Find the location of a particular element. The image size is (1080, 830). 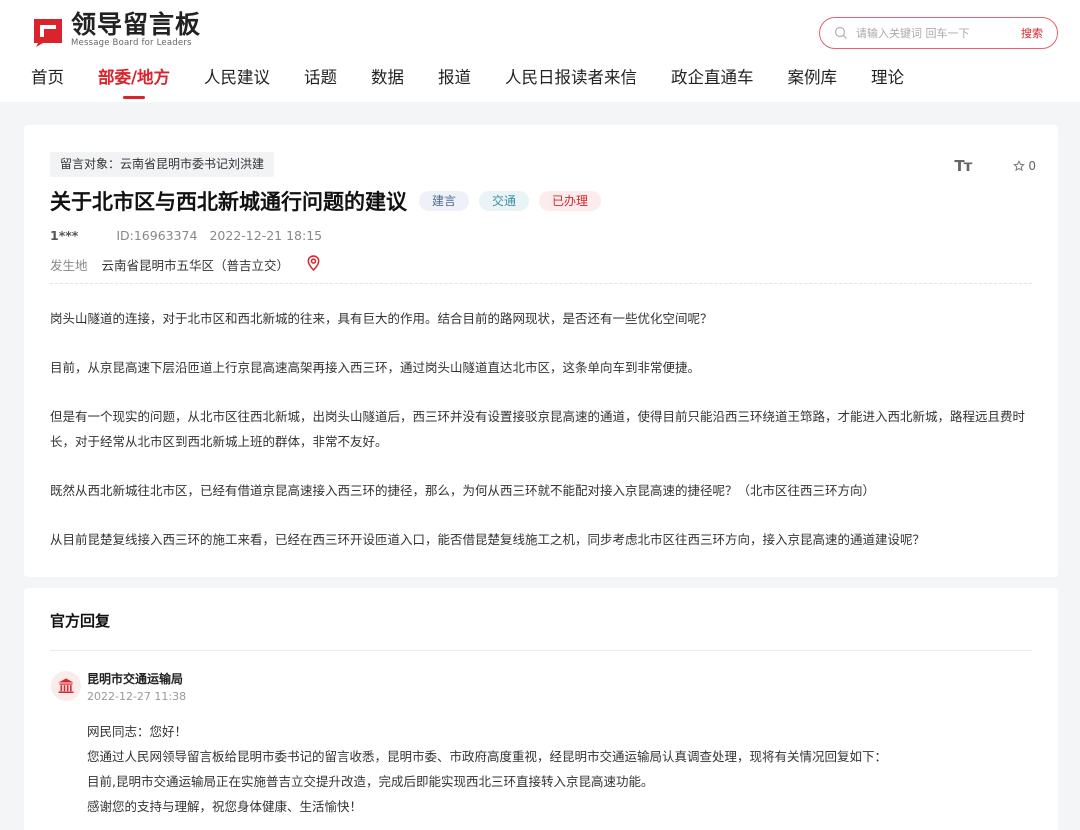

title-row: 关于北市区与西北新城通行问题的建议 建言 交通 已办理 is located at coordinates (330, 201).